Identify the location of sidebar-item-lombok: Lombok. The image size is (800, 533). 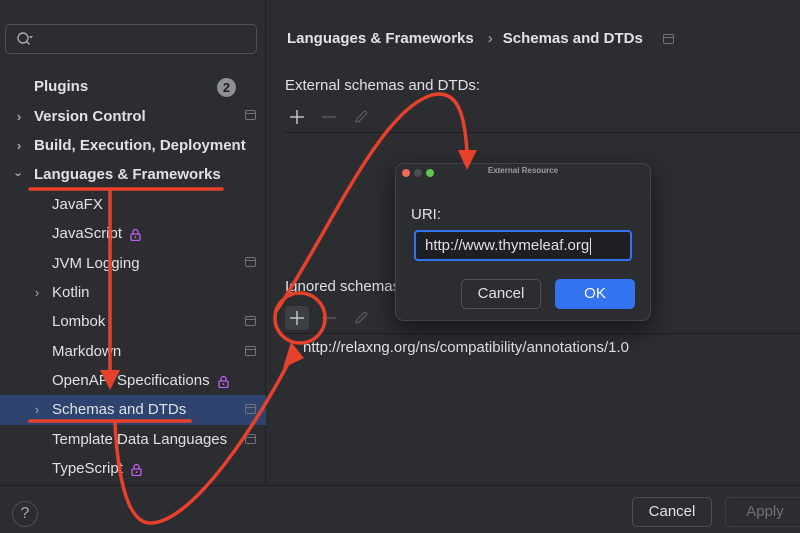
(133, 321).